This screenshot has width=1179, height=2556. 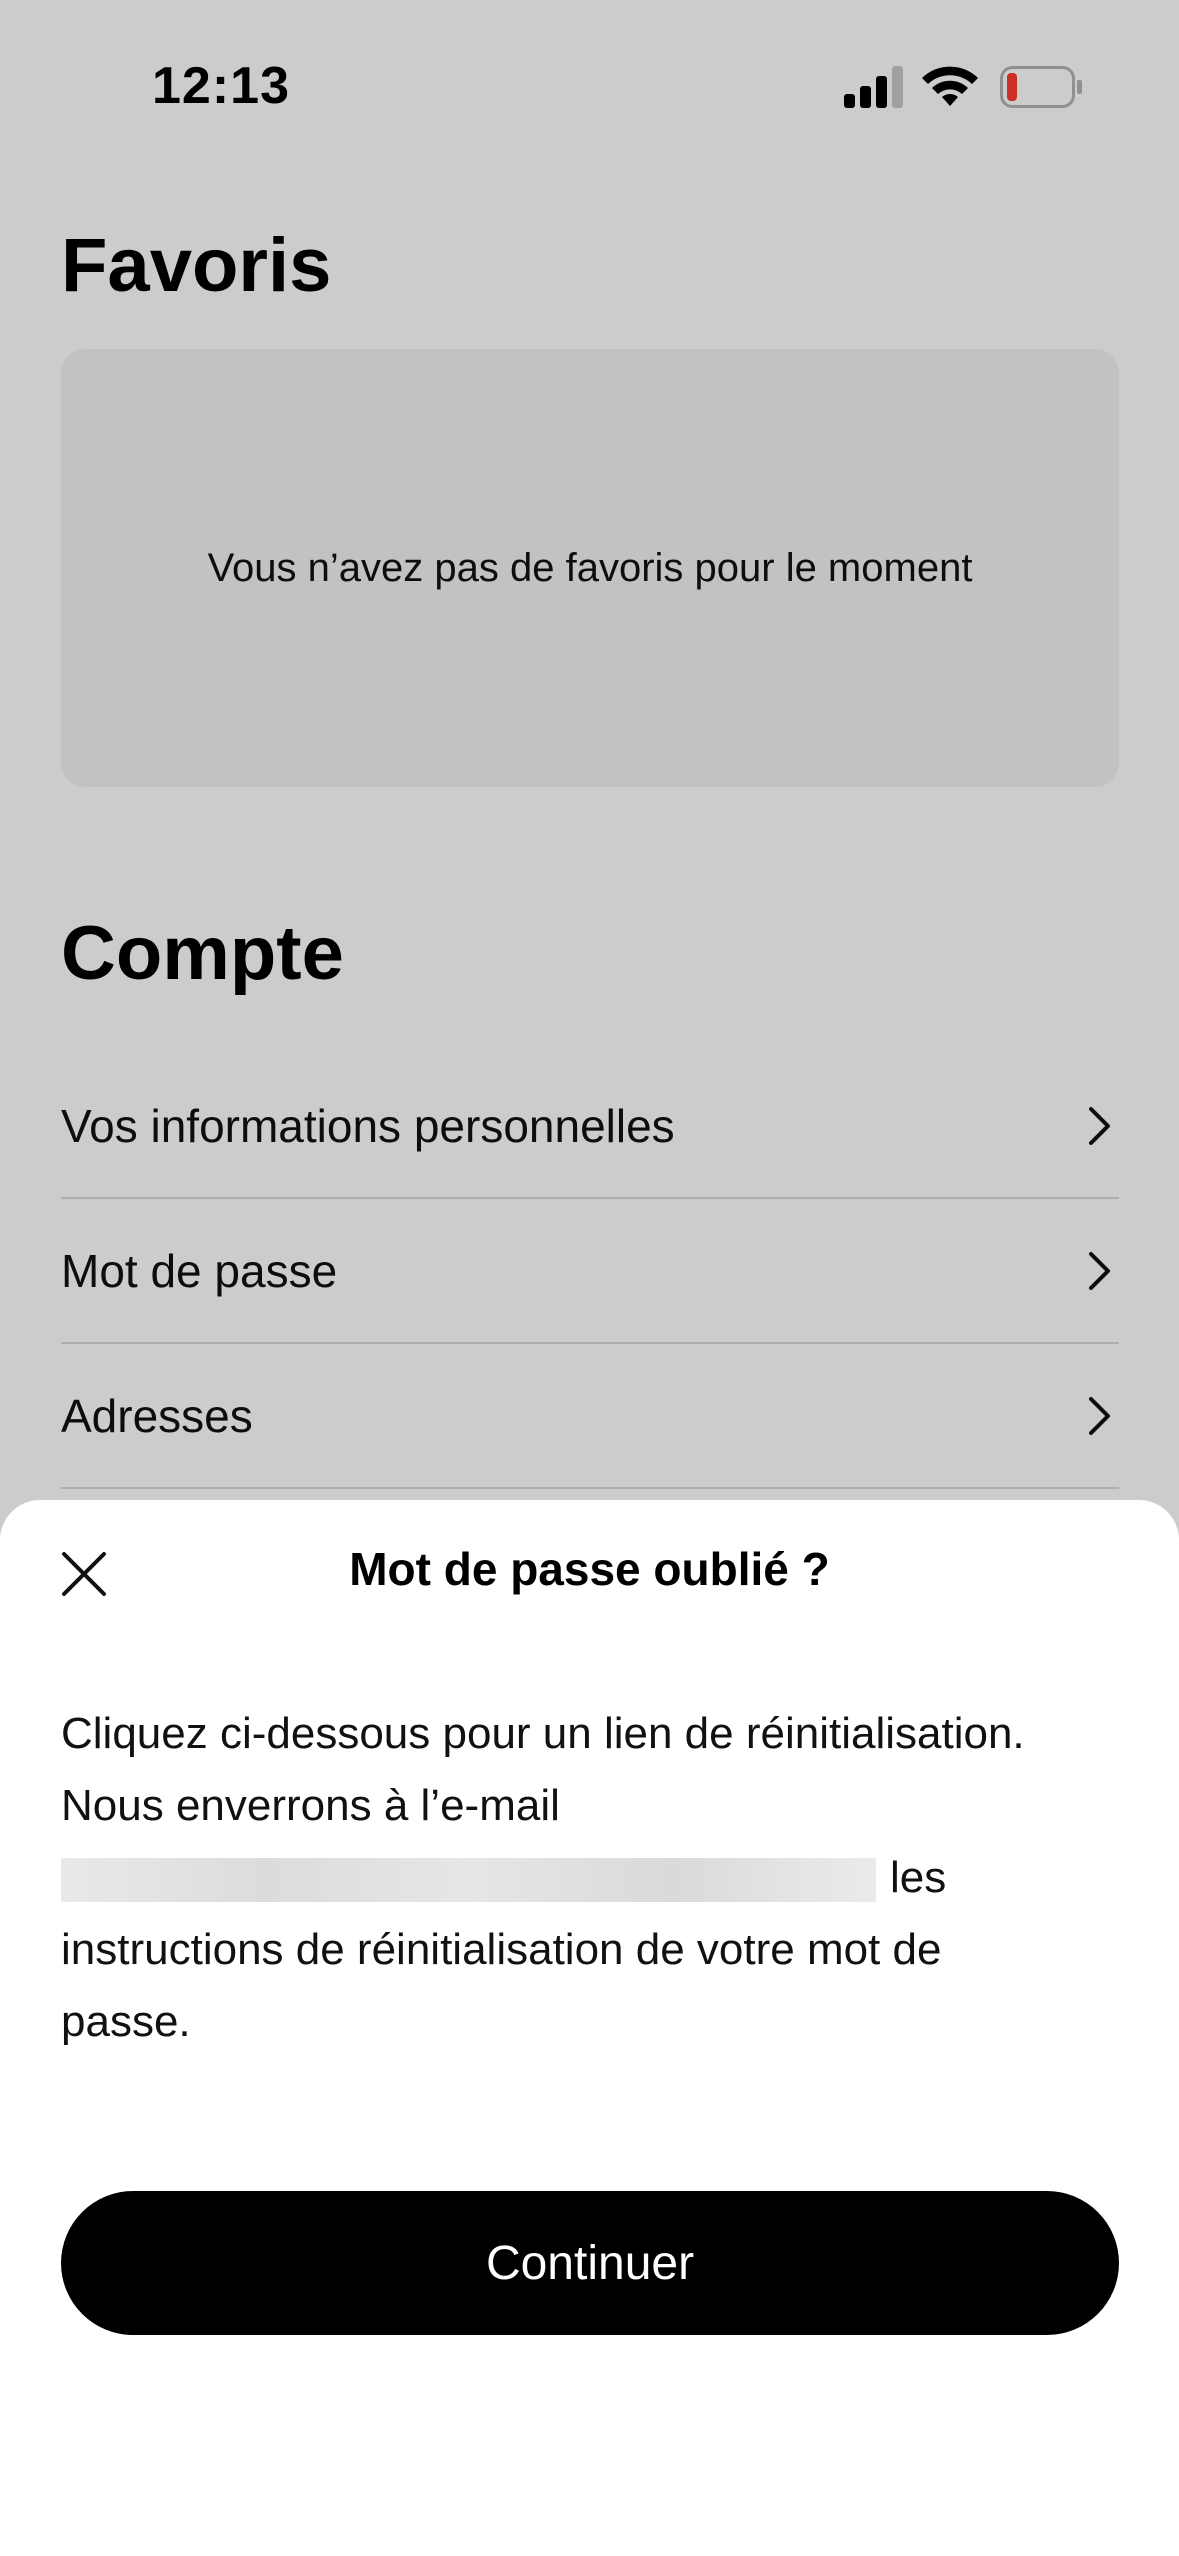 What do you see at coordinates (589, 1569) in the screenshot?
I see `sheet-title: Mot de passe oublié ?` at bounding box center [589, 1569].